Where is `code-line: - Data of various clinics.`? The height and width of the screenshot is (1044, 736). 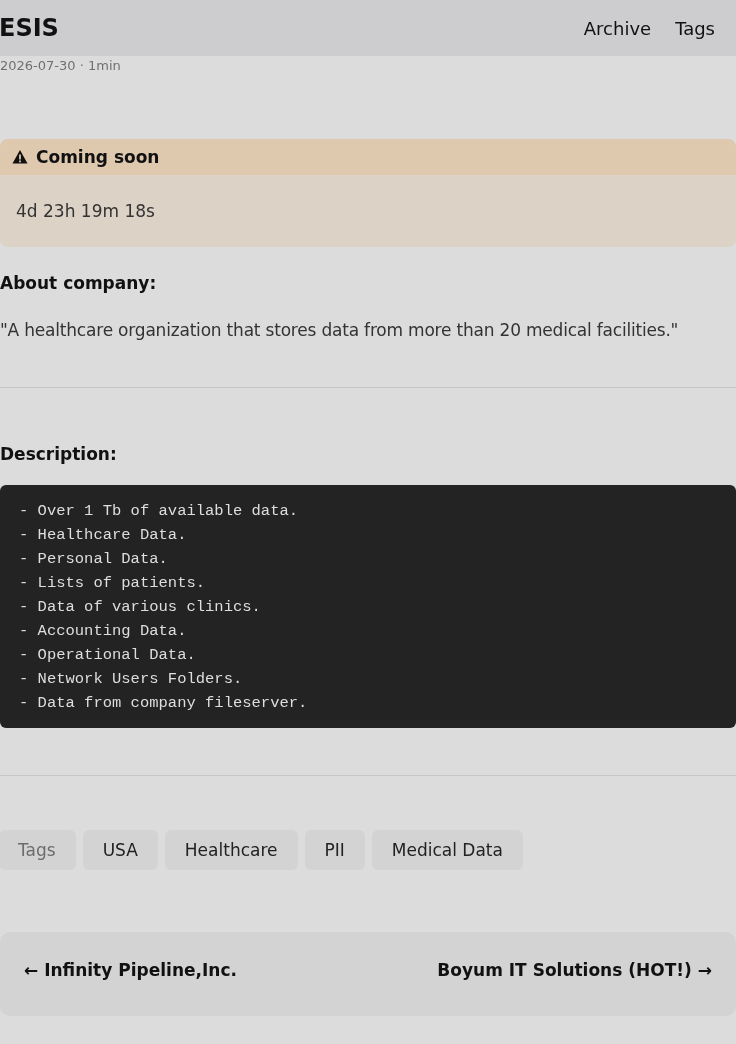
code-line: - Data of various clinics. is located at coordinates (140, 607).